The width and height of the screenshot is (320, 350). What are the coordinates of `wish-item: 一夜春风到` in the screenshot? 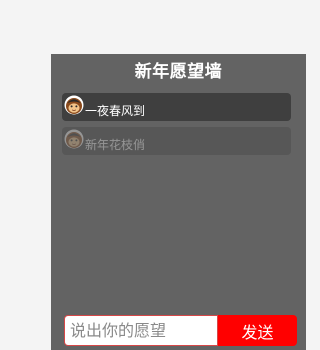 It's located at (176, 107).